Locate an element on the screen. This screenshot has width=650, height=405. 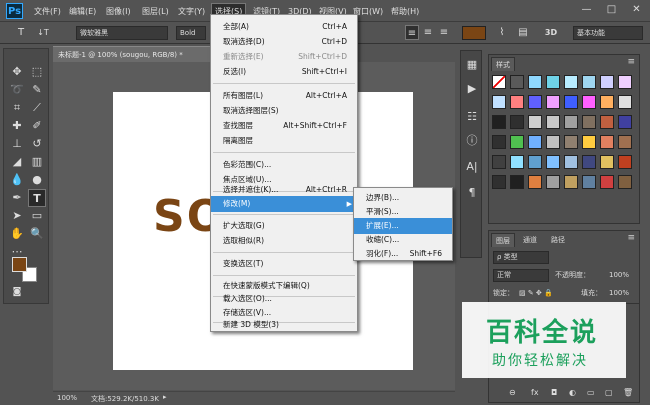
fill-value: 100% is located at coordinates (619, 293).